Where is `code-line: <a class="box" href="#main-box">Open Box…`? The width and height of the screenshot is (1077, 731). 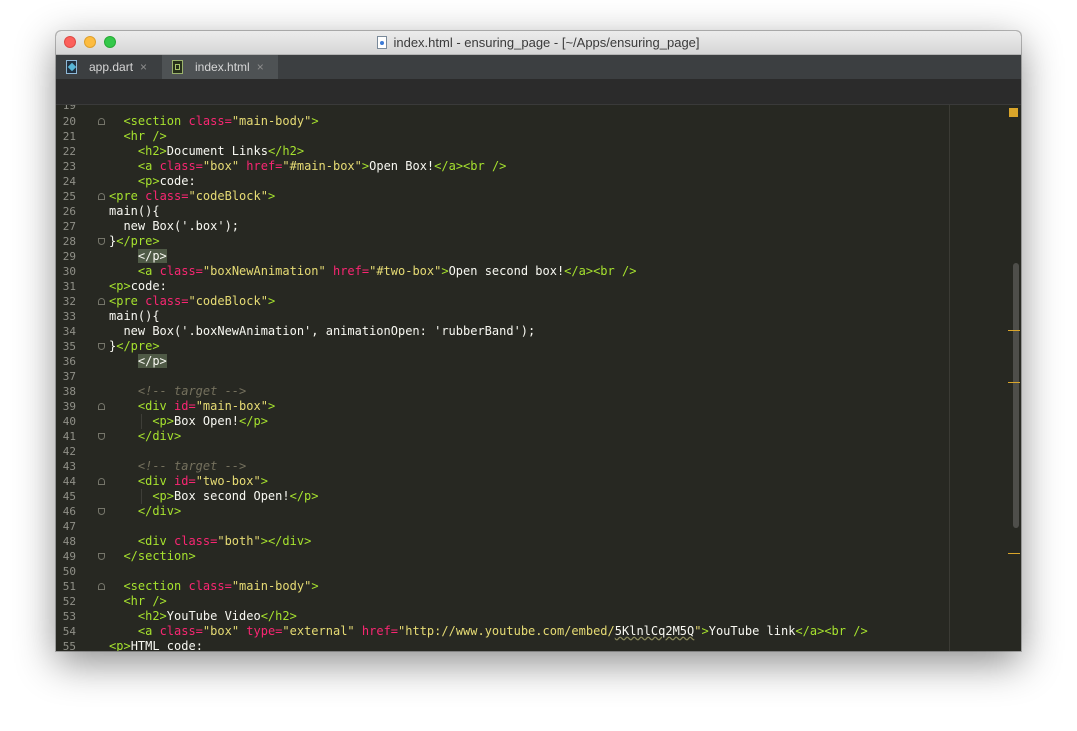 code-line: <a class="box" href="#main-box">Open Box… is located at coordinates (322, 166).